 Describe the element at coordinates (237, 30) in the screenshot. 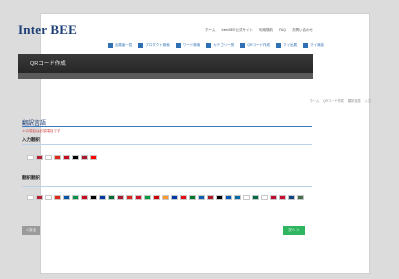

I see `top-link-official: InterBEE公式サイト` at that location.